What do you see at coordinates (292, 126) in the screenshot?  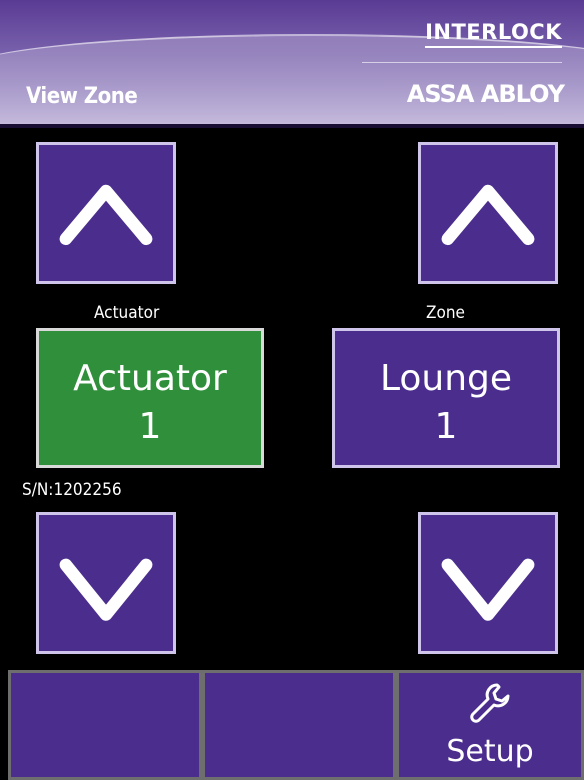 I see `header-divider` at bounding box center [292, 126].